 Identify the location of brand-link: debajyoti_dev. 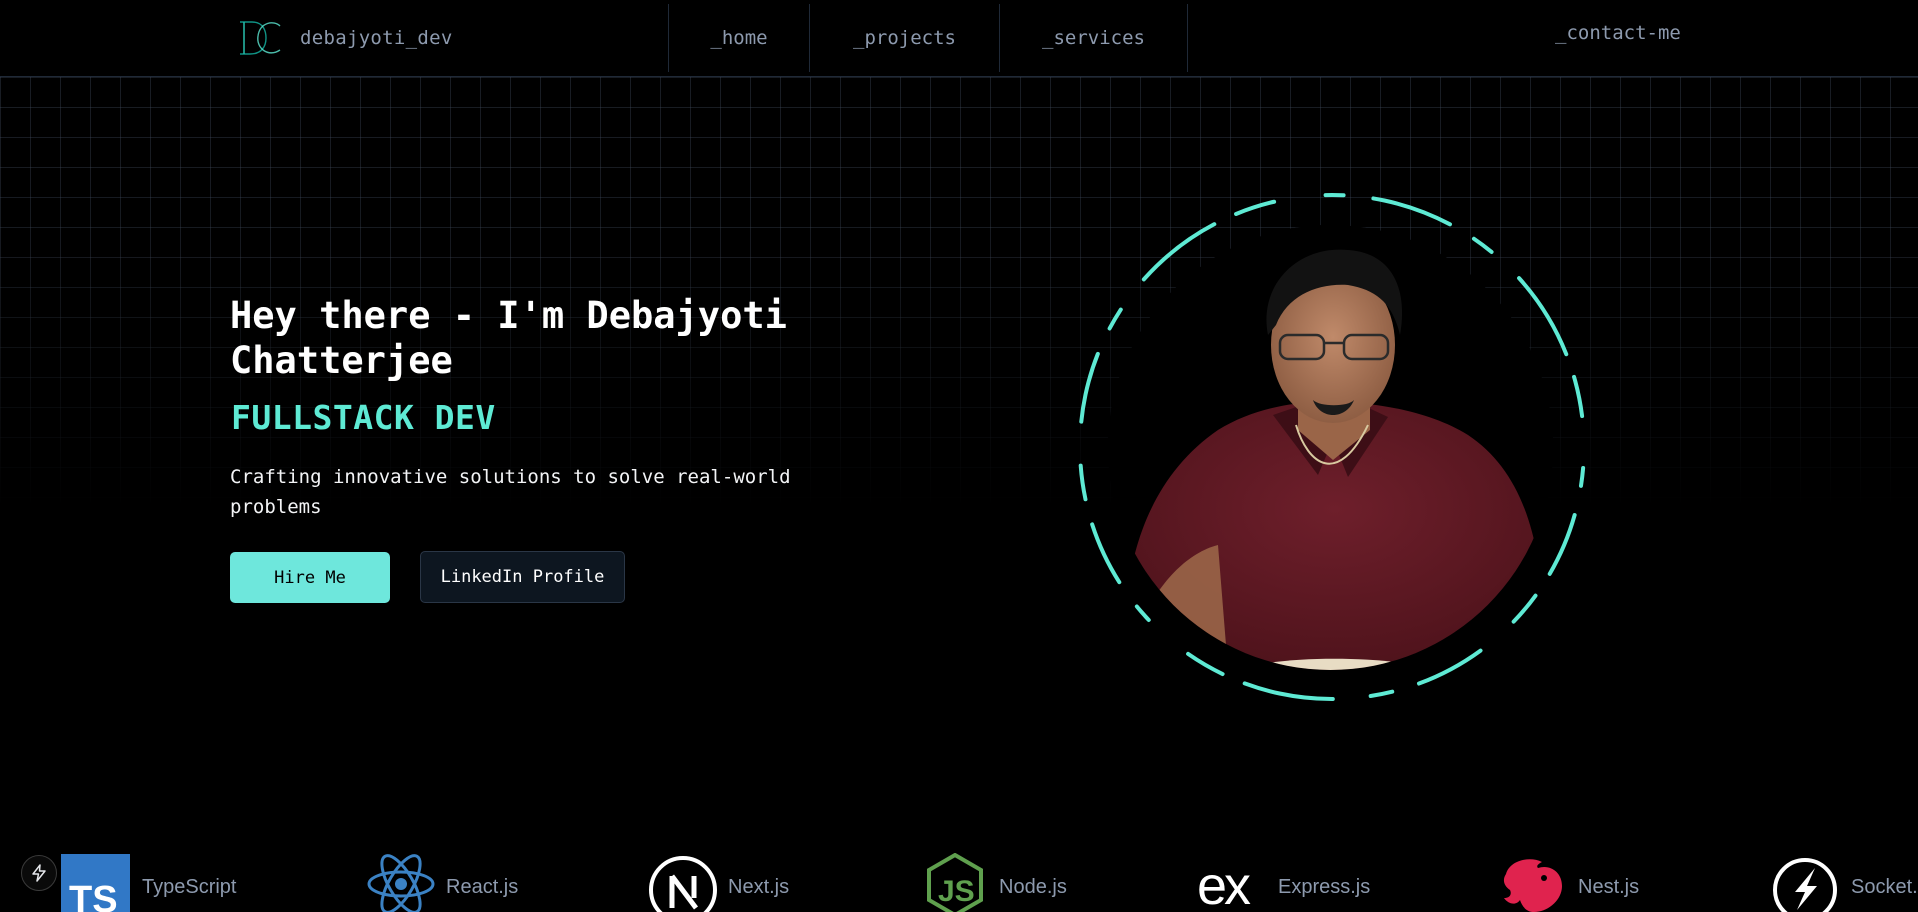
(345, 38).